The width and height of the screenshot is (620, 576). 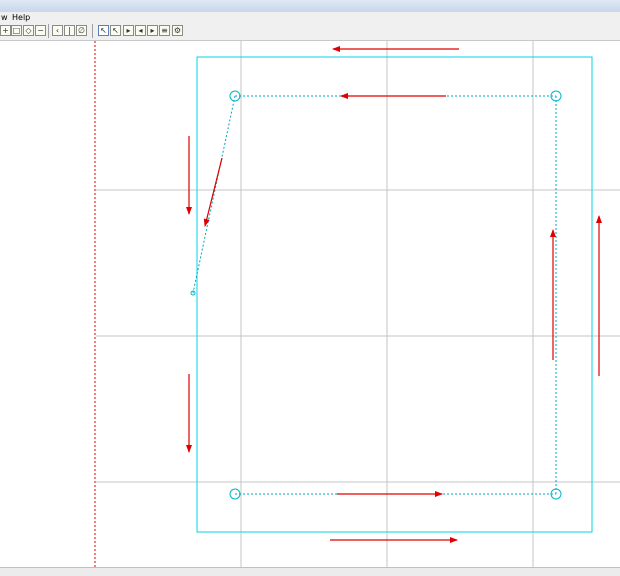 I want to click on erase-tool-icon: ∅, so click(x=81, y=30).